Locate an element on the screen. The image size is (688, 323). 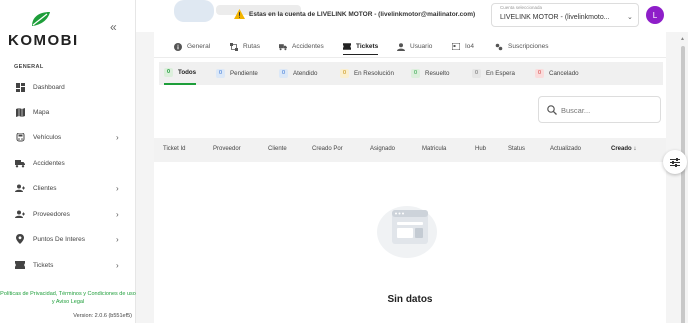
status-tab-label: En Resolución is located at coordinates (374, 73).